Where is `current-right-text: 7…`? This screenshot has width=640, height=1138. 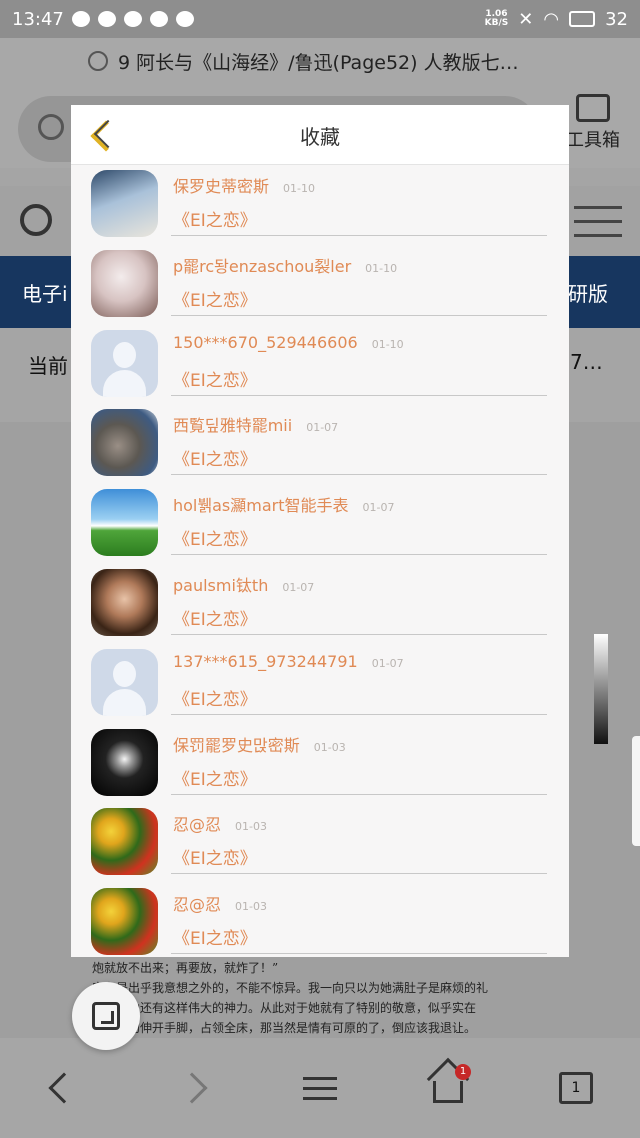 current-right-text: 7… is located at coordinates (586, 362).